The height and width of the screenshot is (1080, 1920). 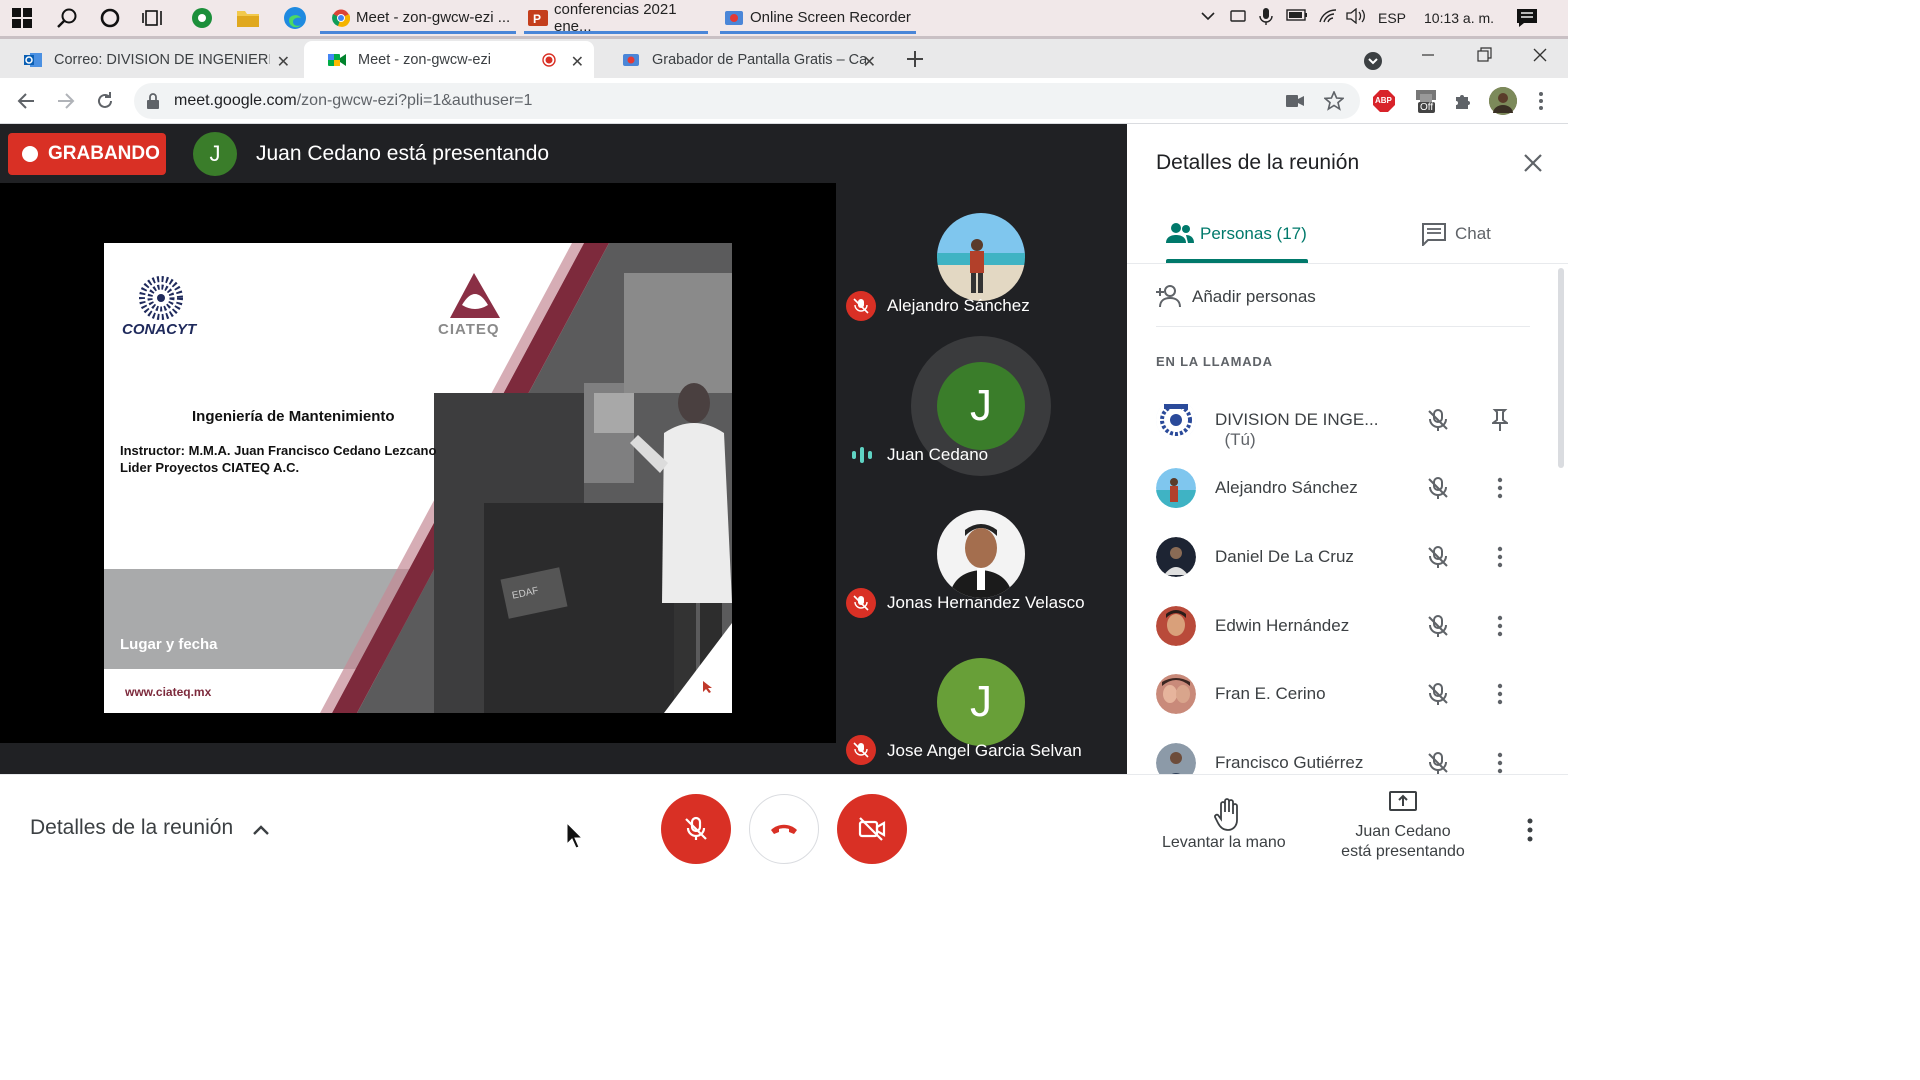 I want to click on microphone-tray-icon, so click(x=1266, y=17).